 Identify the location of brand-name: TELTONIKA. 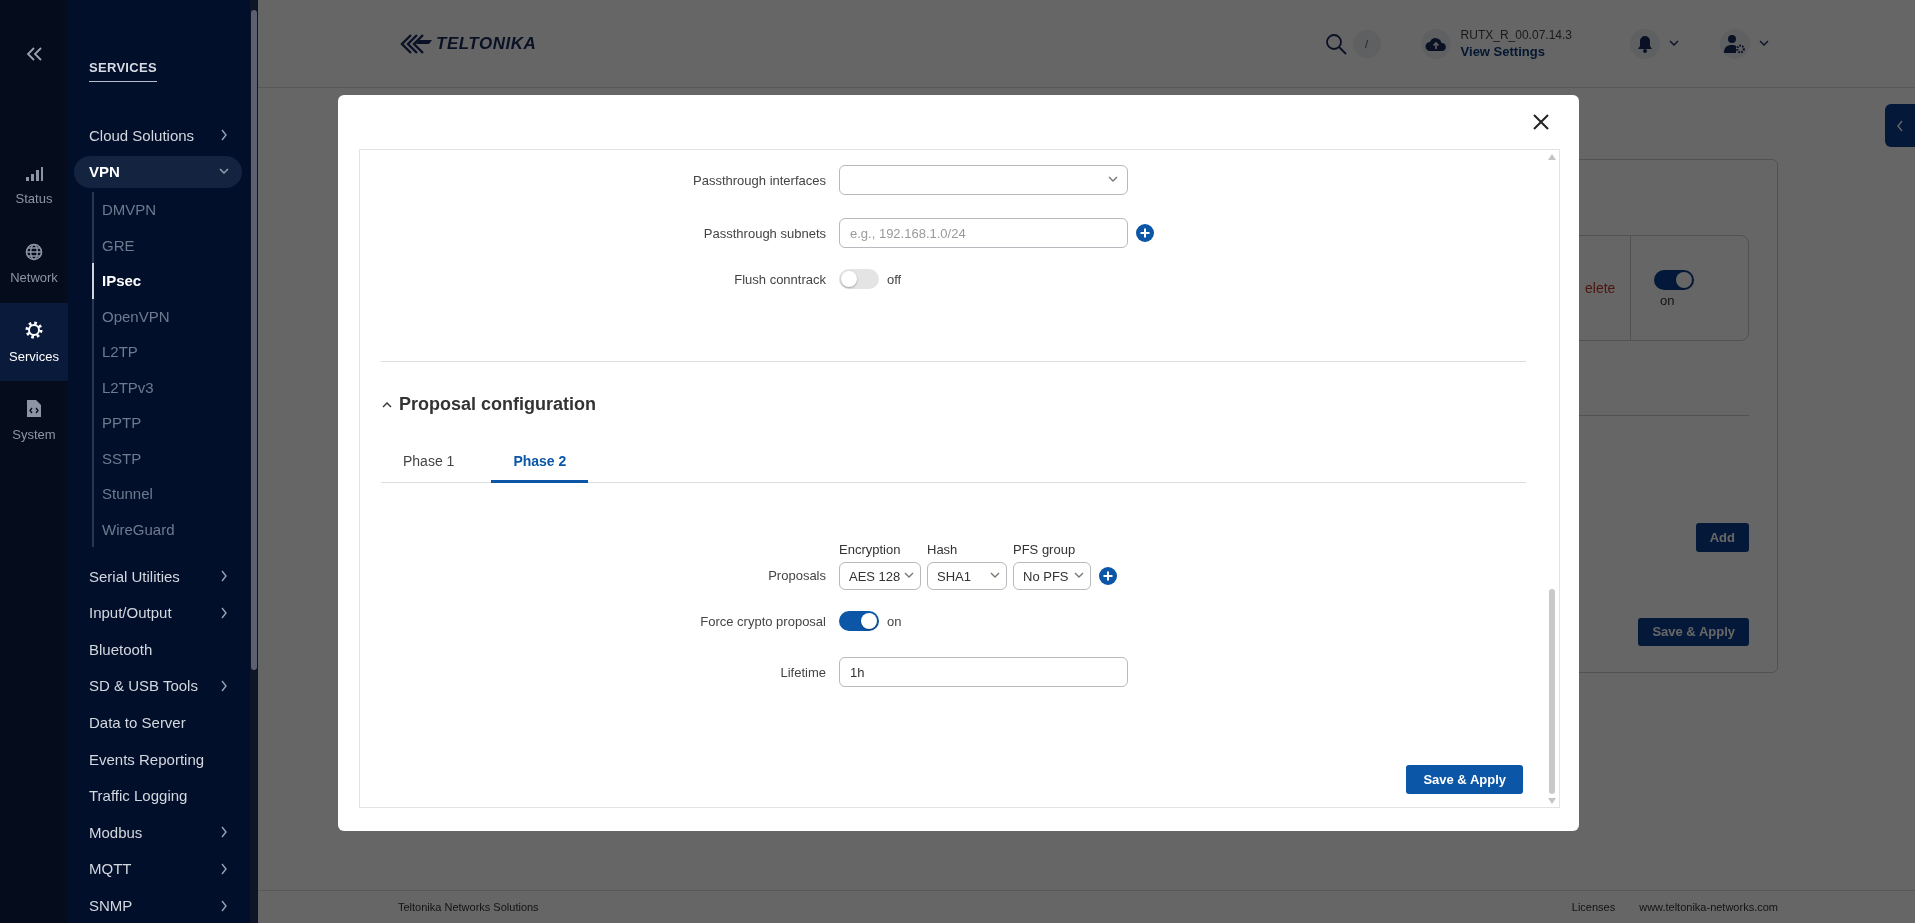
(486, 43).